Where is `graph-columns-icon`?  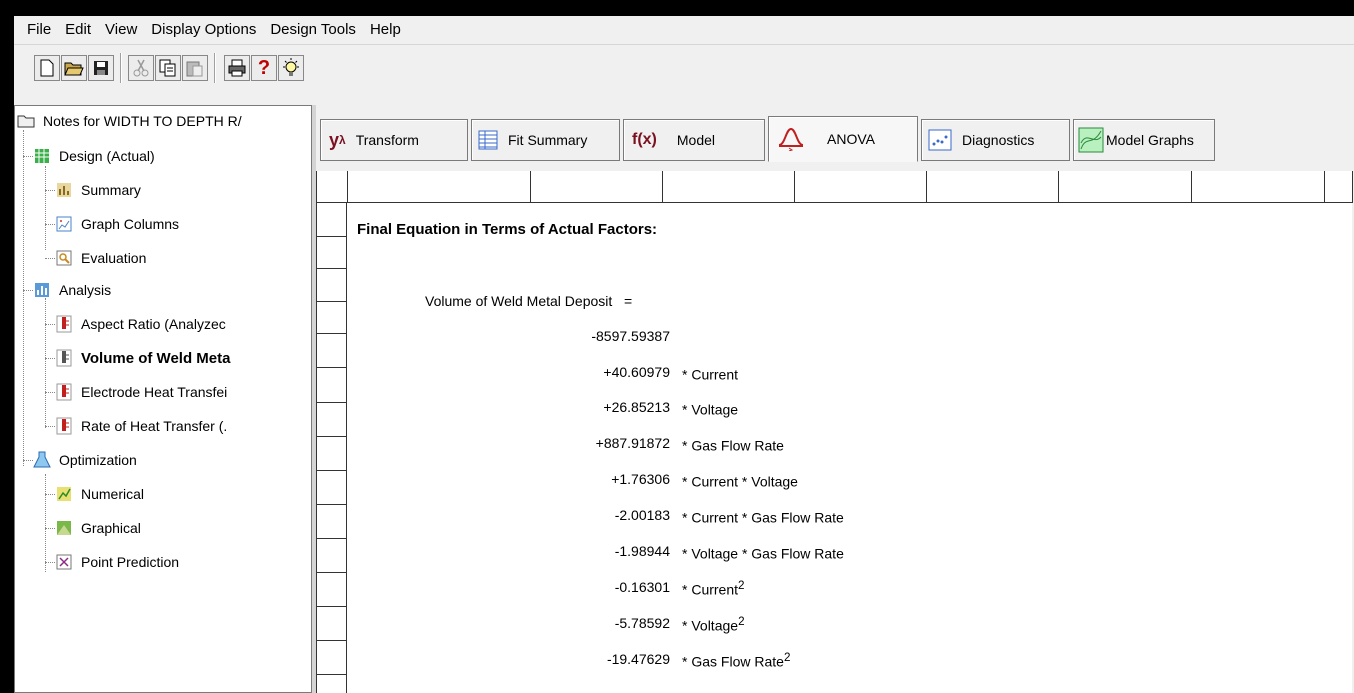
graph-columns-icon is located at coordinates (64, 224).